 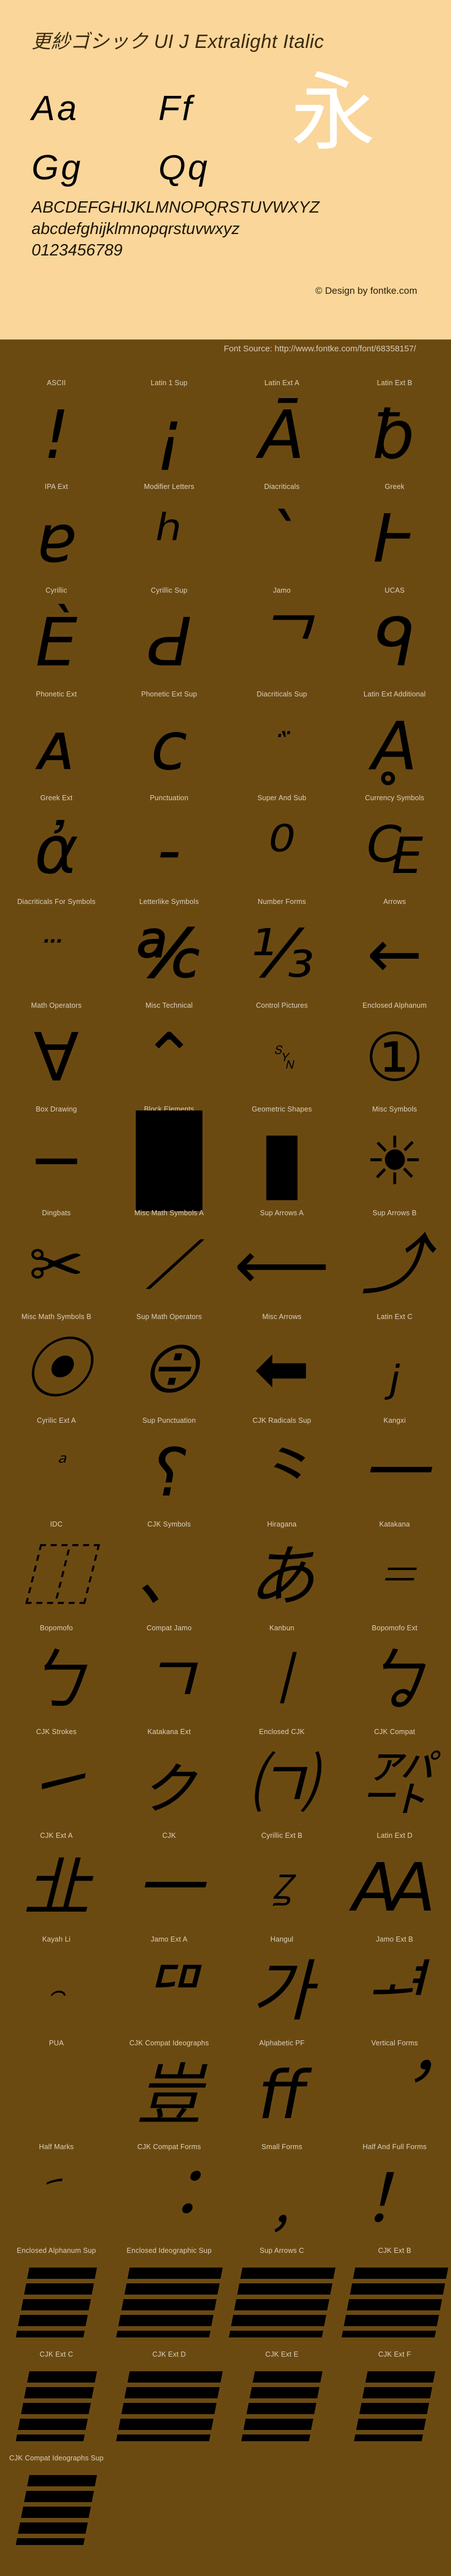 I want to click on unicode-block-cell: Block Elements █, so click(x=169, y=1157).